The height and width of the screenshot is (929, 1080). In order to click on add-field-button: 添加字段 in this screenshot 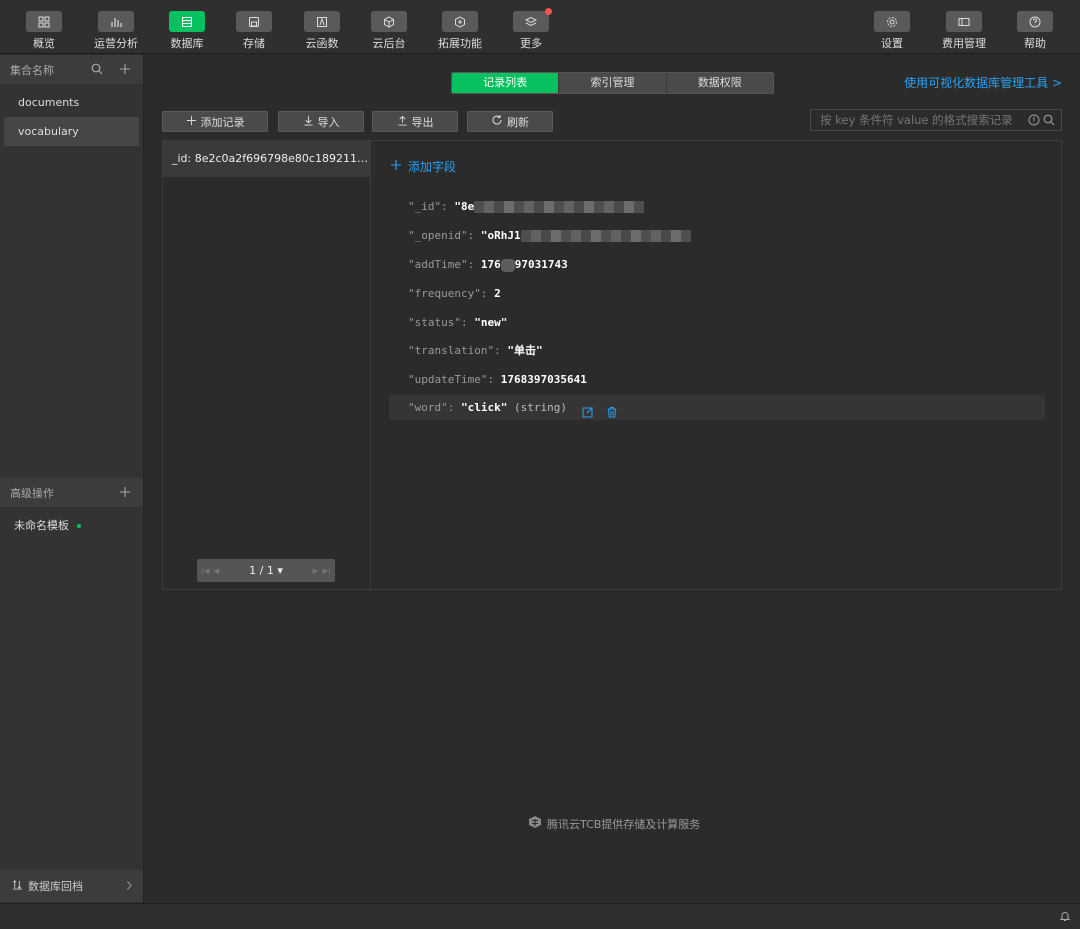, I will do `click(423, 166)`.